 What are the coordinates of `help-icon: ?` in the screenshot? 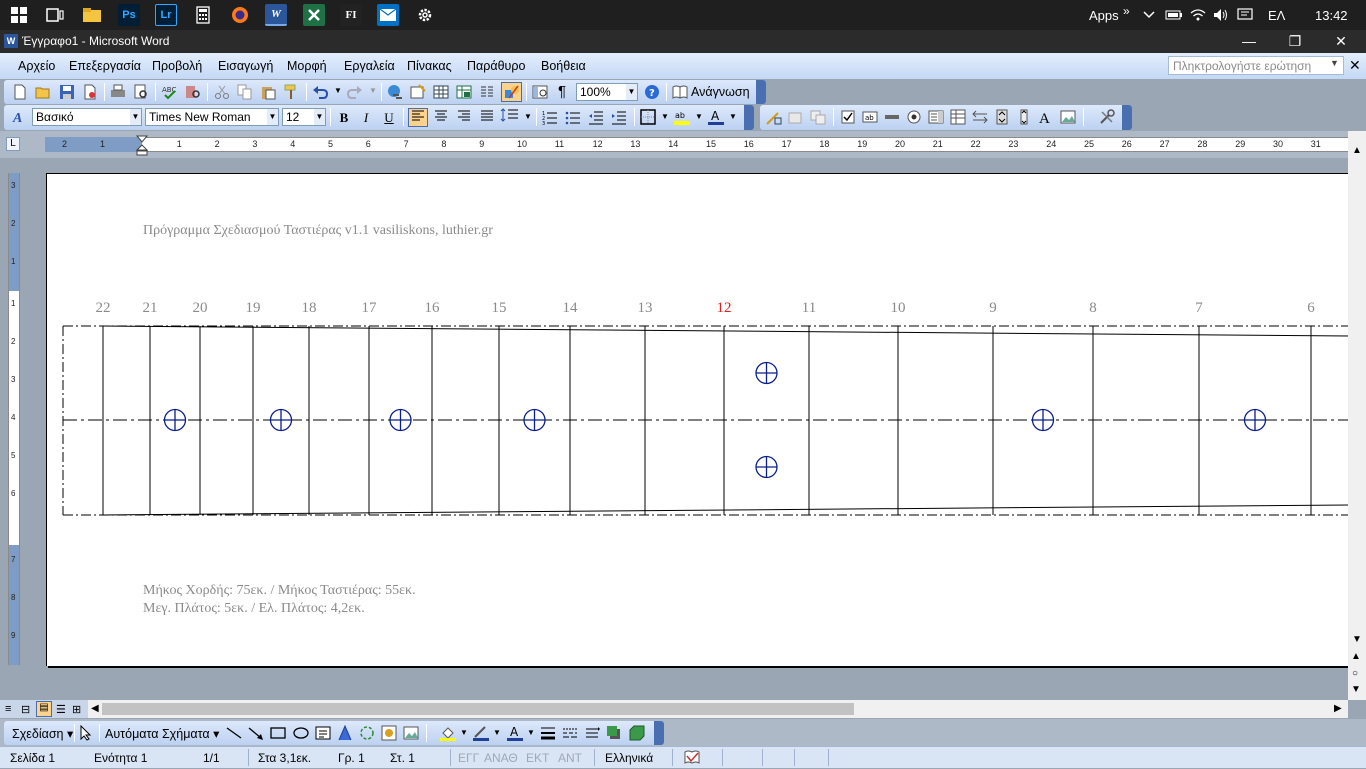 It's located at (652, 92).